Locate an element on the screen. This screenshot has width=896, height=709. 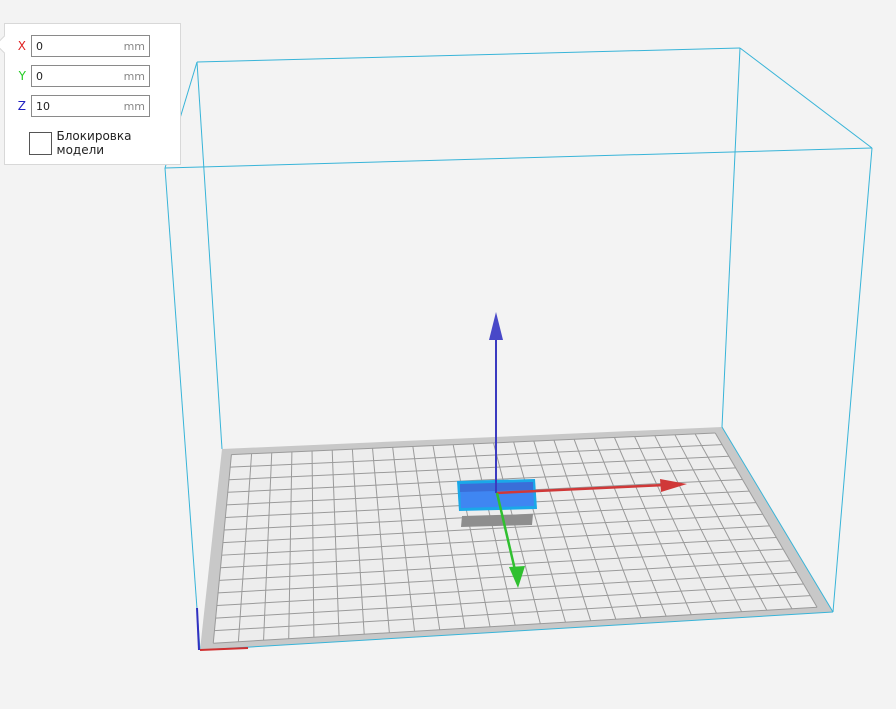
x-input: 0 mm is located at coordinates (90, 46).